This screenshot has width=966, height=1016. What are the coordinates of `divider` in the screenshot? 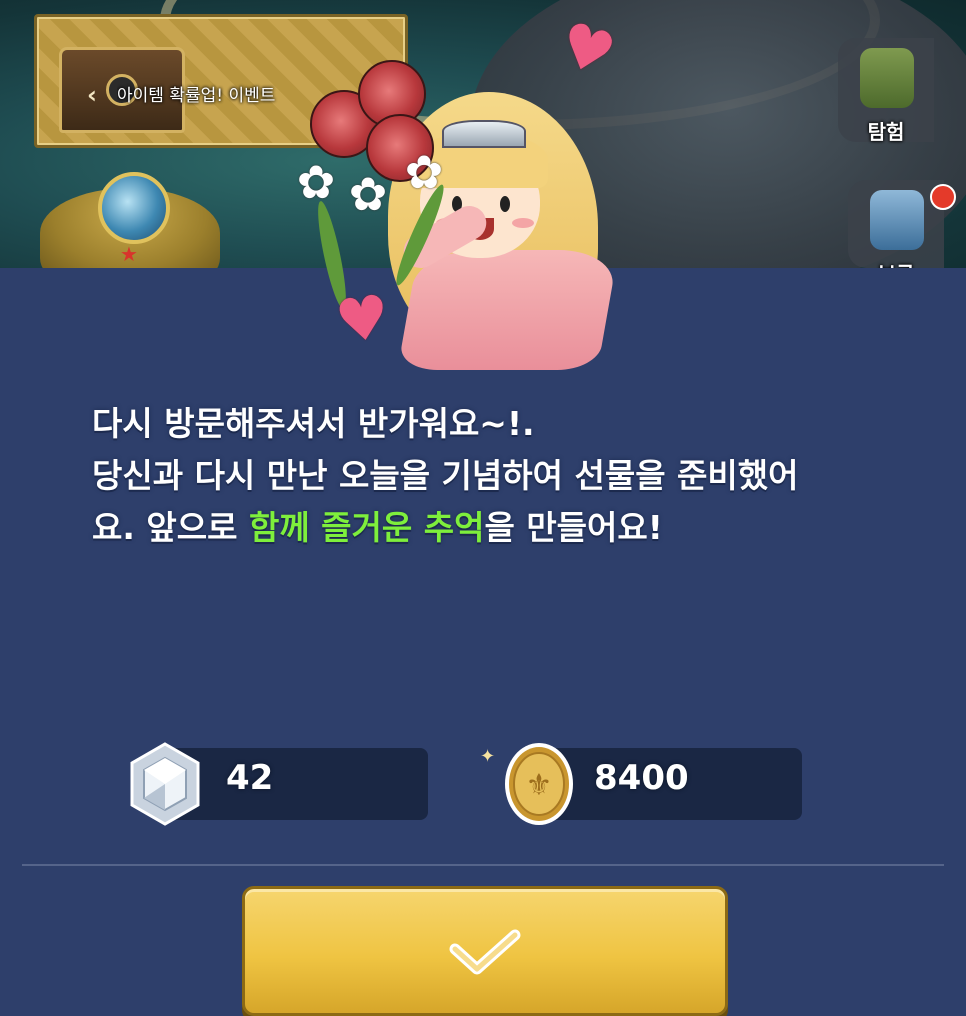 It's located at (483, 865).